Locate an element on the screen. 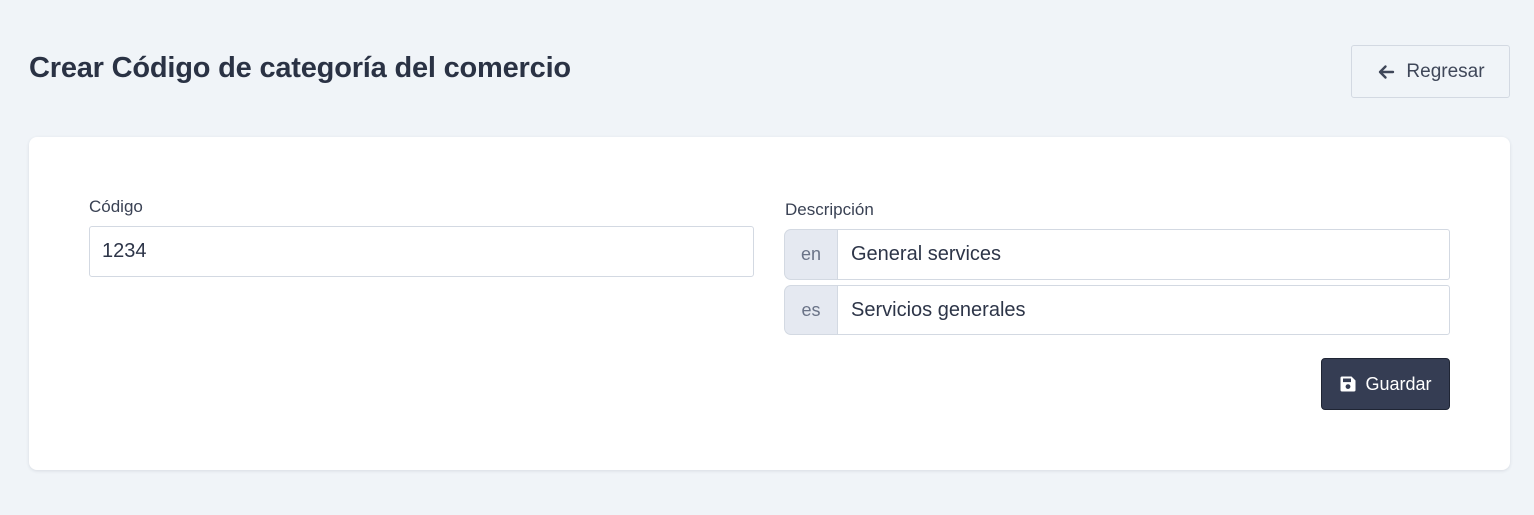 Image resolution: width=1534 pixels, height=515 pixels. description-en-group: en is located at coordinates (1117, 254).